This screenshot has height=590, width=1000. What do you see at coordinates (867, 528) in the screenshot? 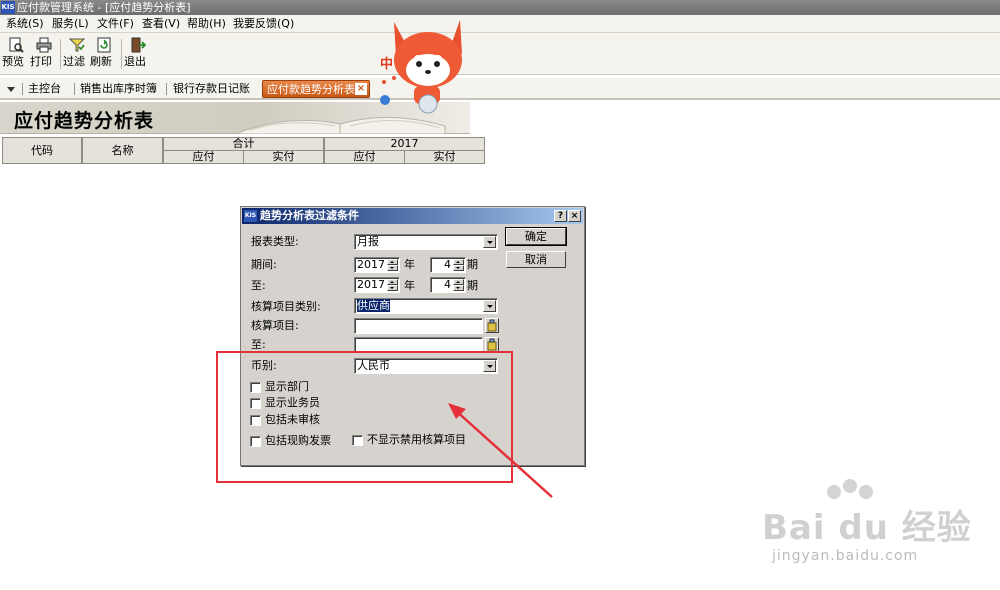
I see `watermark-brand: Bai du 经验` at bounding box center [867, 528].